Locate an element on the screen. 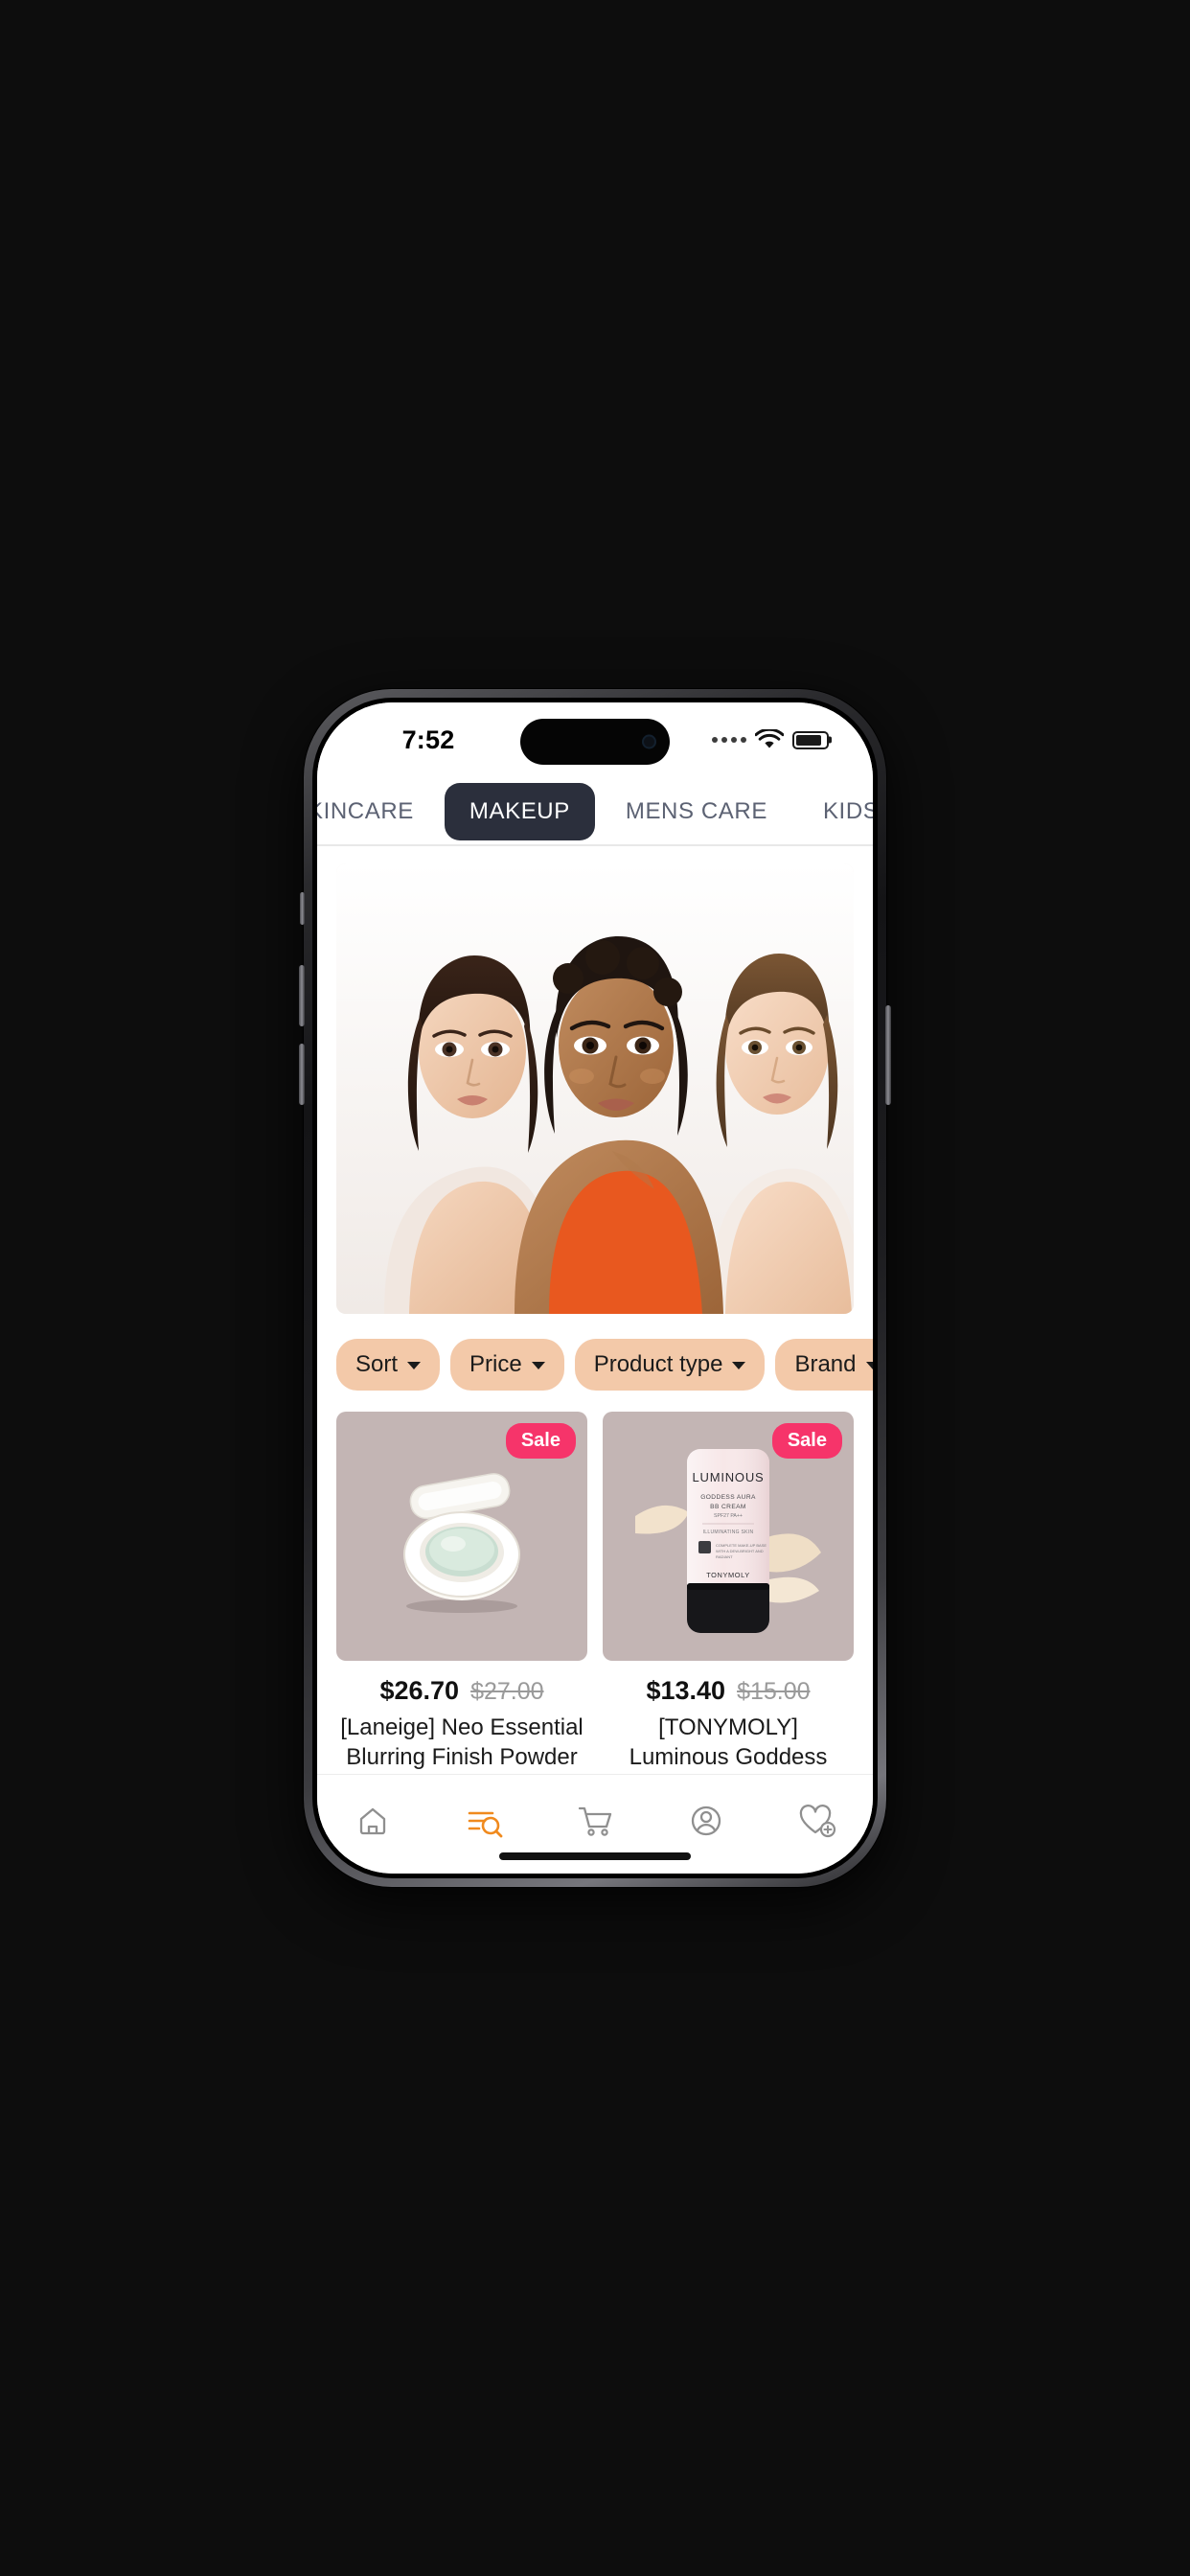  power-button is located at coordinates (888, 1055).